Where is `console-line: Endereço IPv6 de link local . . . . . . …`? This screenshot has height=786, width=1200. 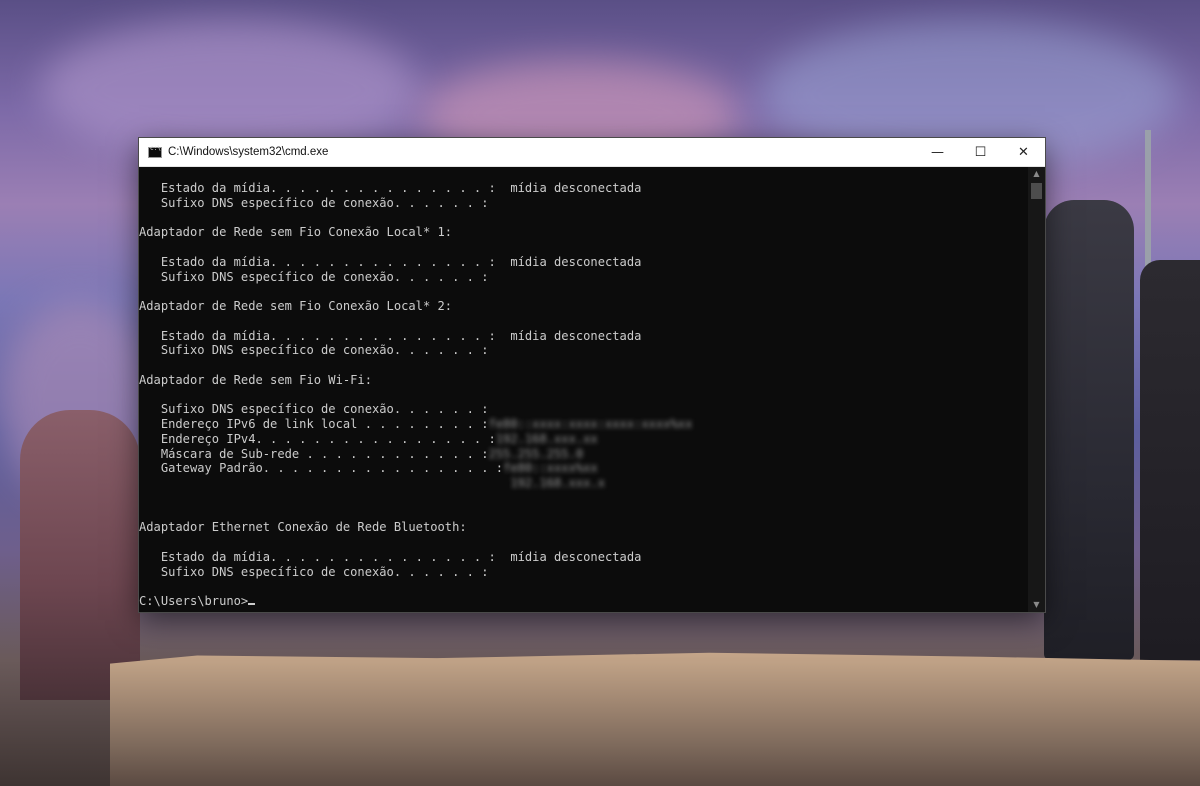
console-line: Endereço IPv6 de link local . . . . . . … is located at coordinates (416, 424).